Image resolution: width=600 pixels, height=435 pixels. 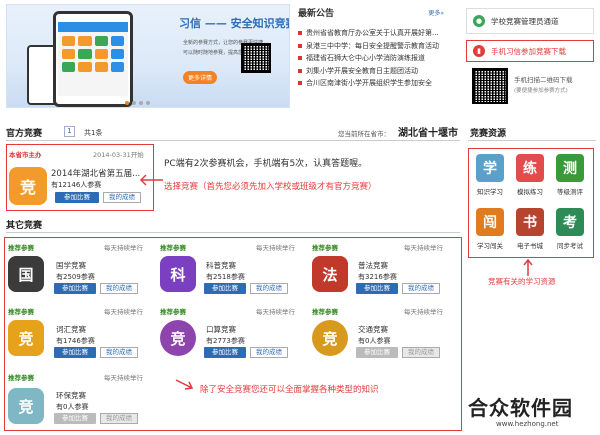 I want to click on participant-count: 有3216参赛, so click(x=377, y=277).